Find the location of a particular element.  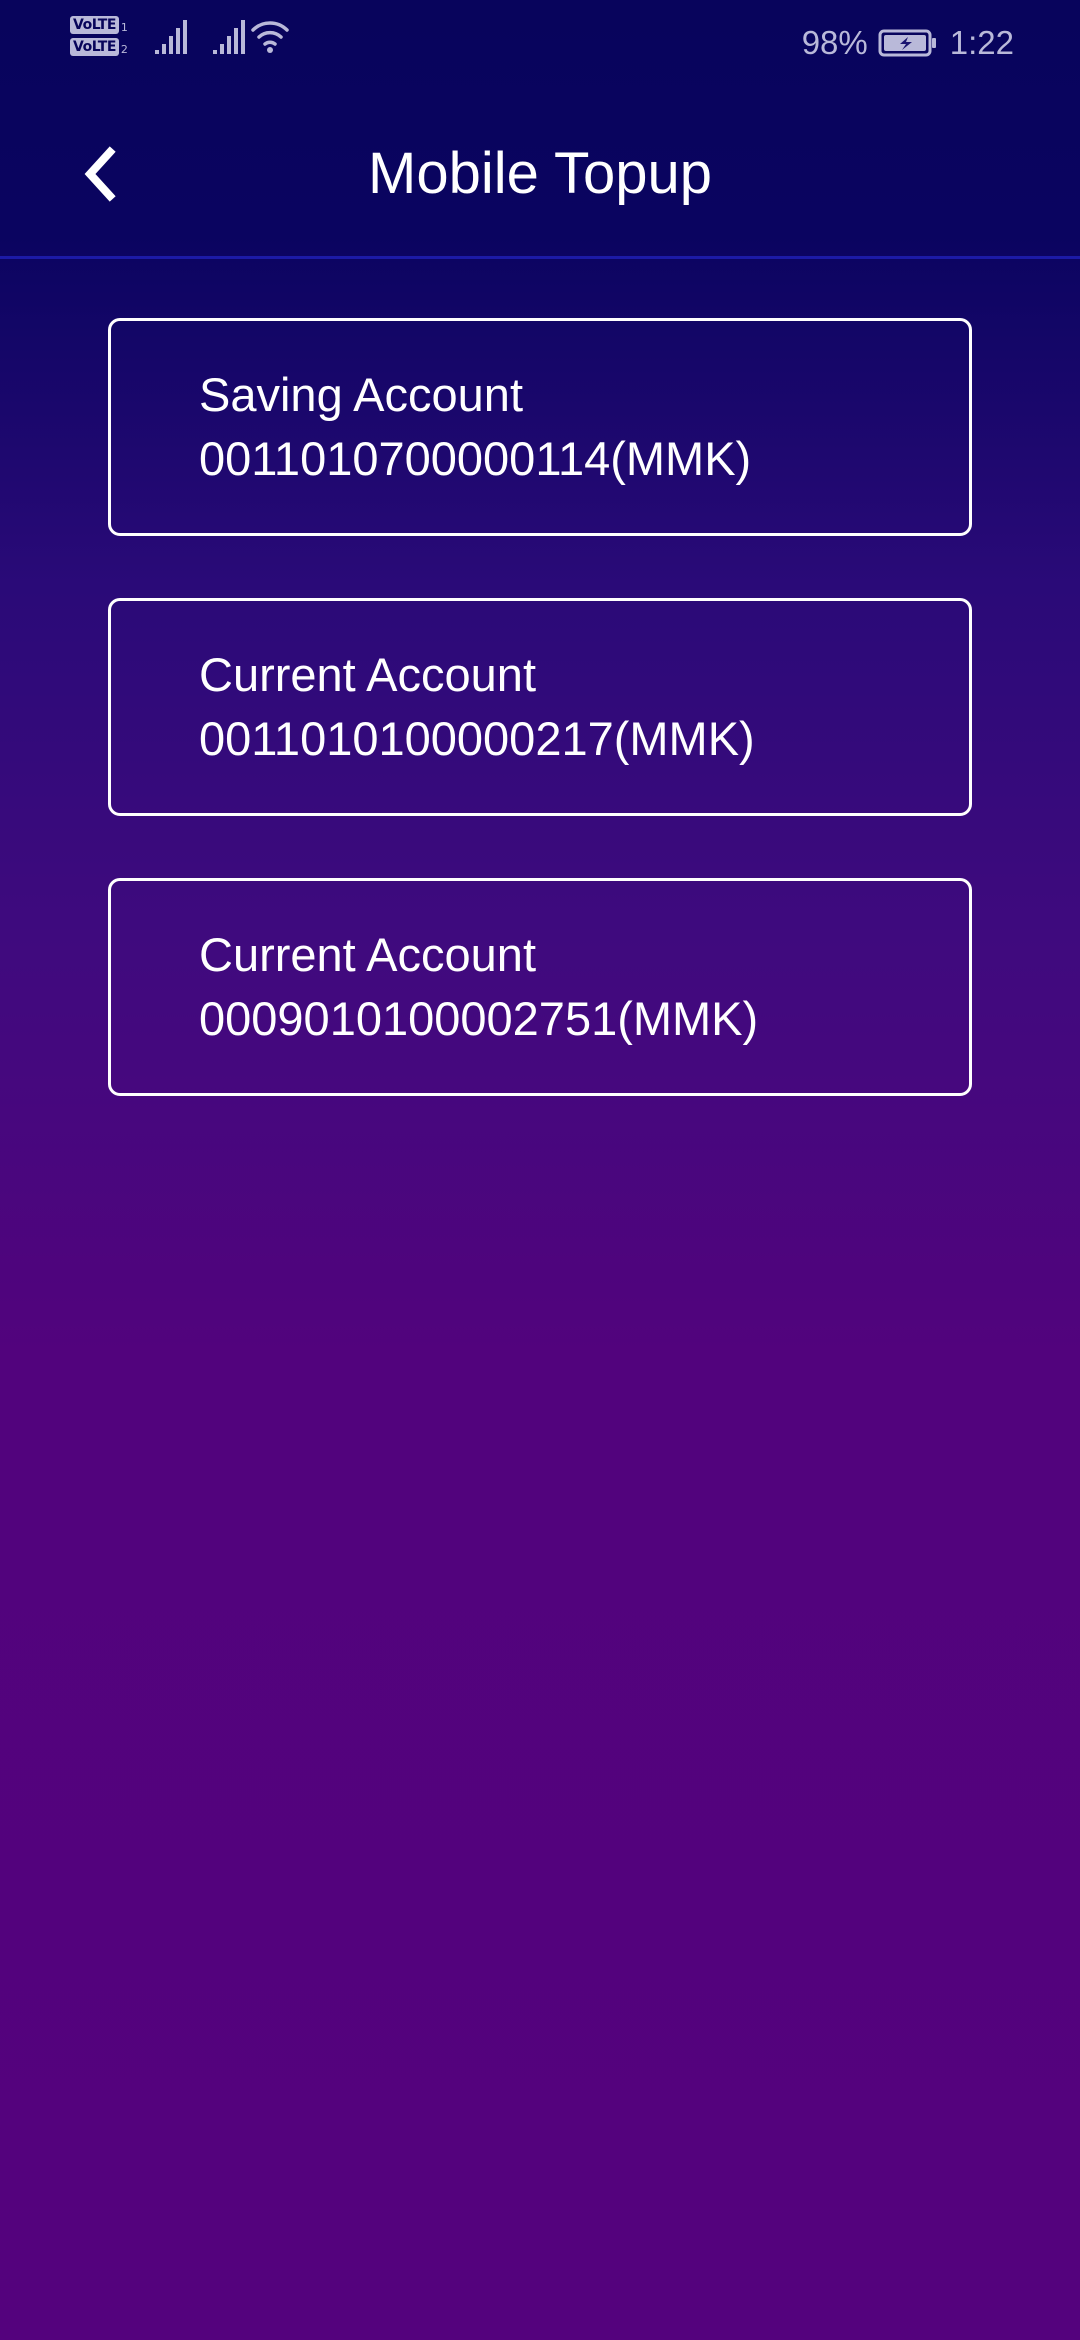

battery-percent: 98% is located at coordinates (834, 42).